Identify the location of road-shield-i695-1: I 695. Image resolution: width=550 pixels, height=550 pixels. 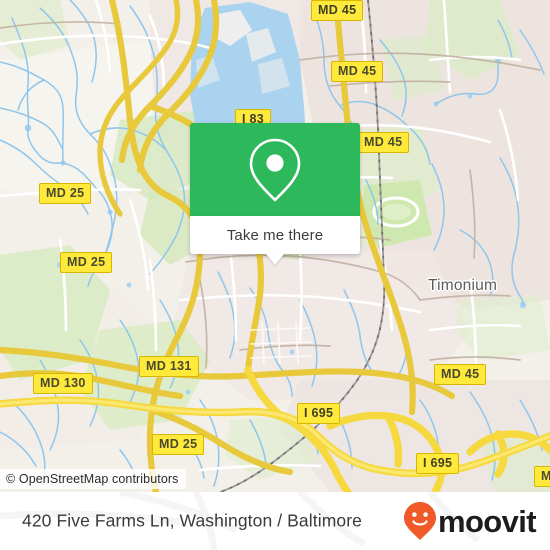
(319, 413).